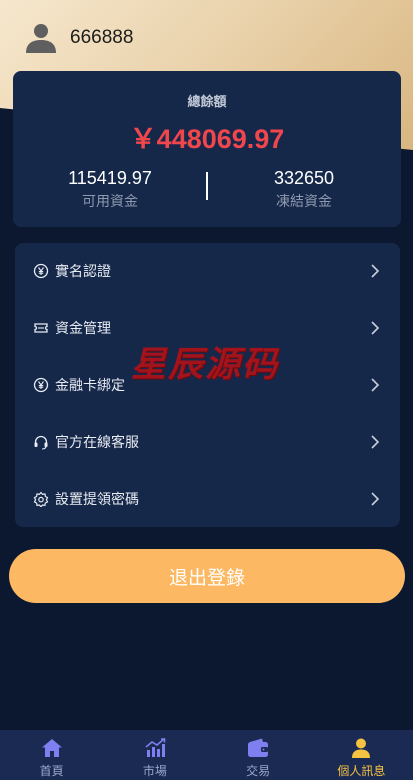 Image resolution: width=413 pixels, height=780 pixels. Describe the element at coordinates (258, 748) in the screenshot. I see `wallet-icon` at that location.